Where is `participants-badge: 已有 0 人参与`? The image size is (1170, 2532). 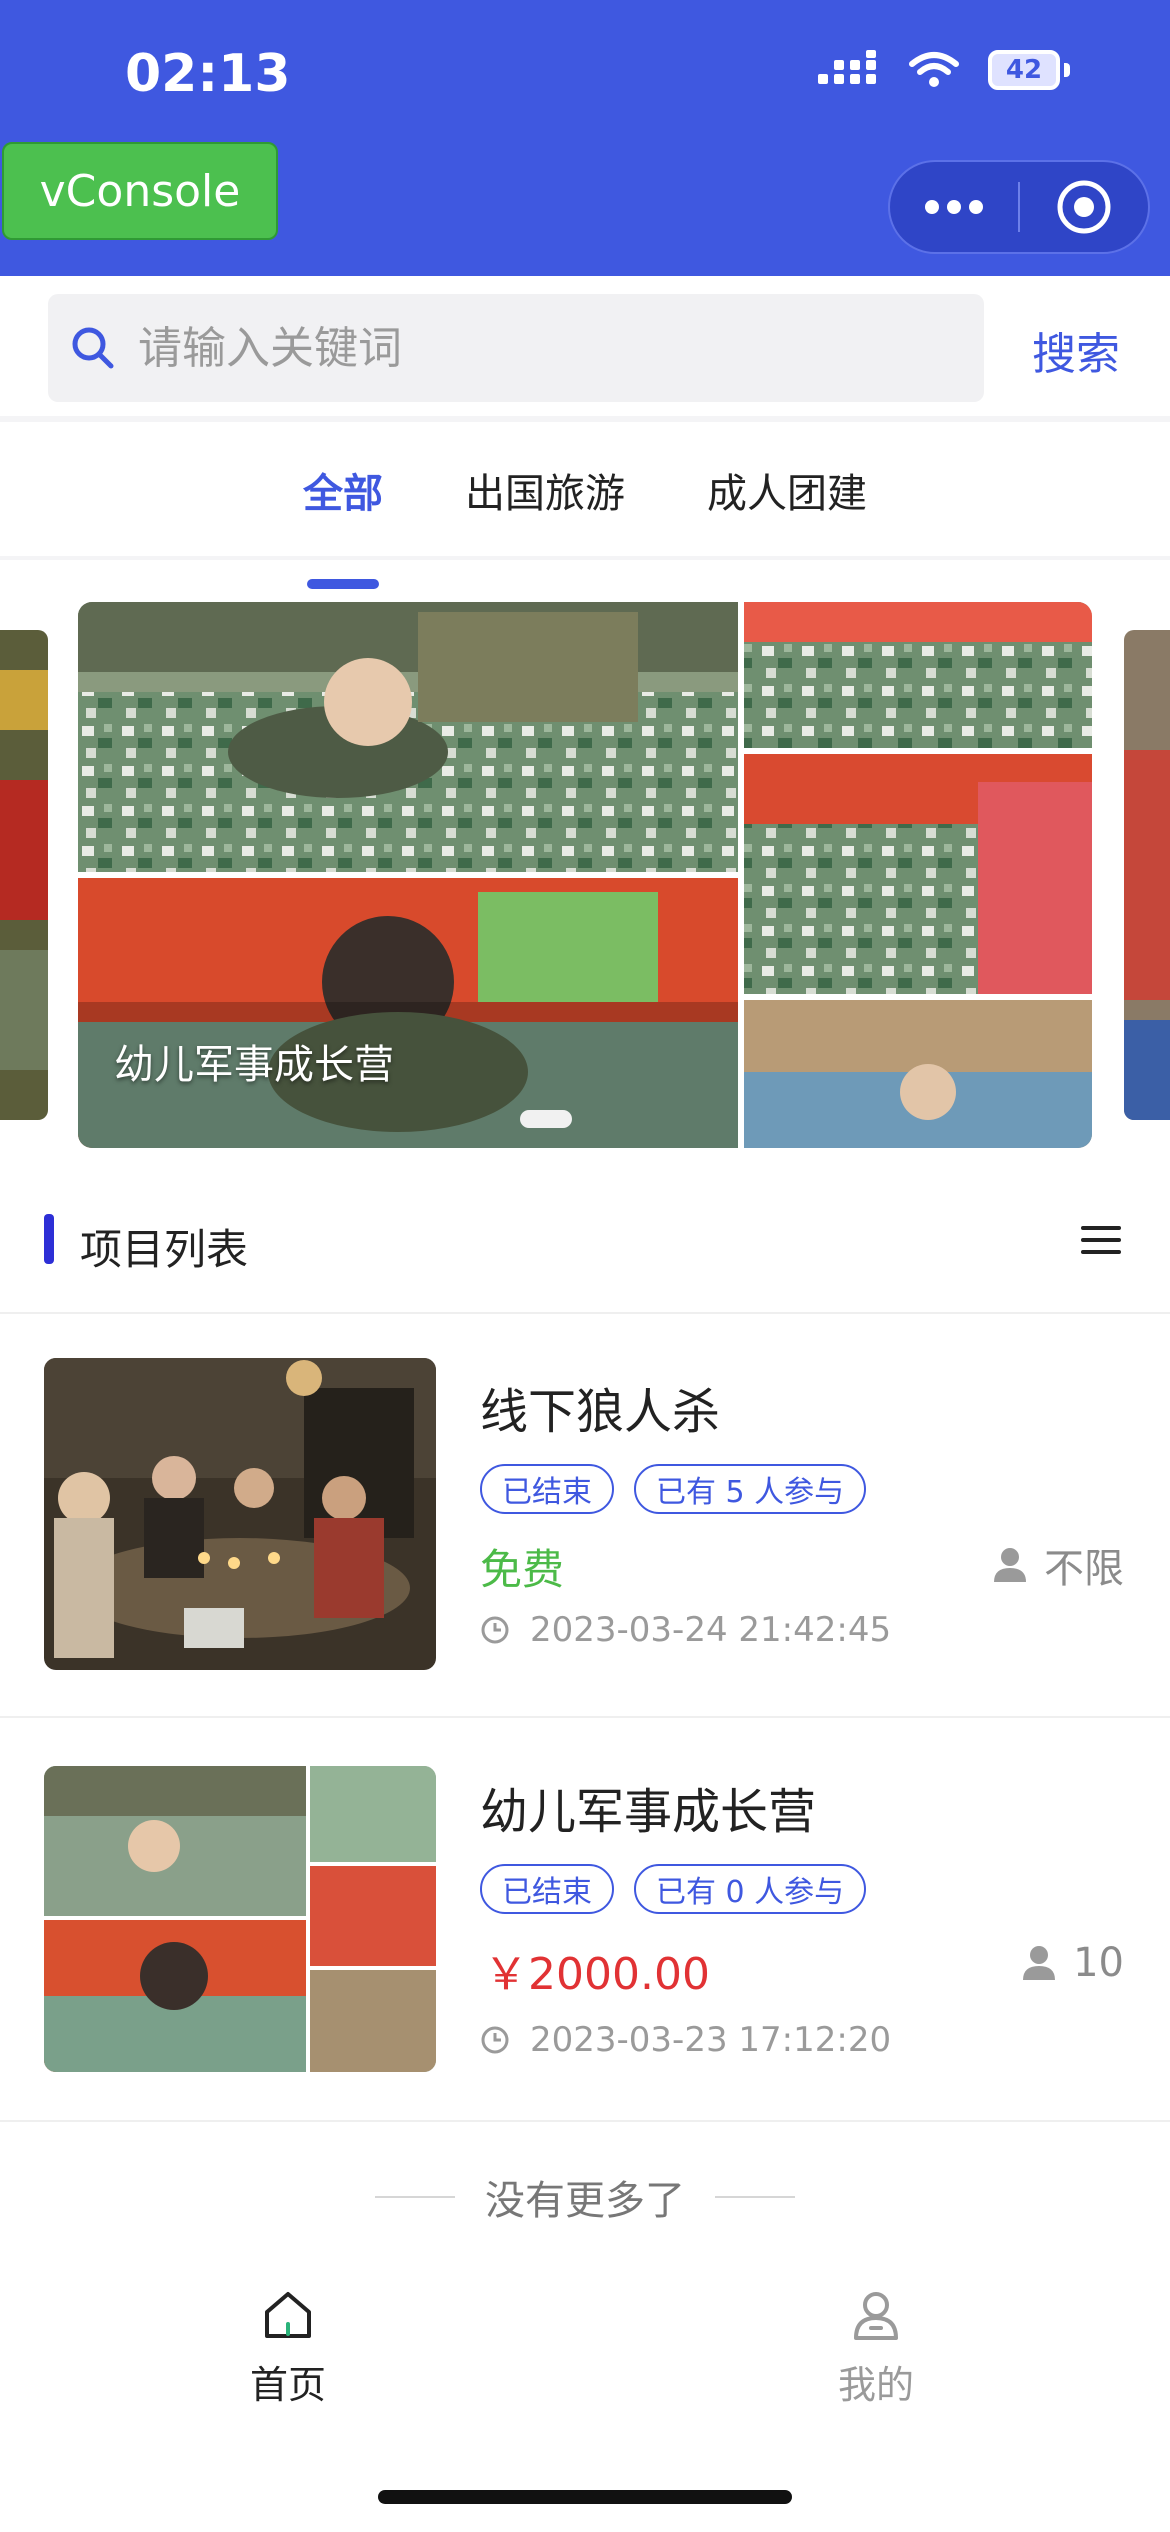 participants-badge: 已有 0 人参与 is located at coordinates (750, 1889).